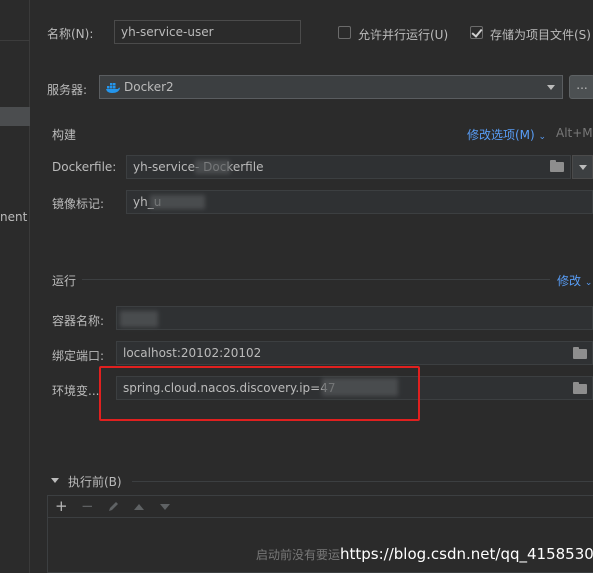 This screenshot has height=573, width=593. Describe the element at coordinates (207, 32) in the screenshot. I see `name-input: yh-service-user` at that location.